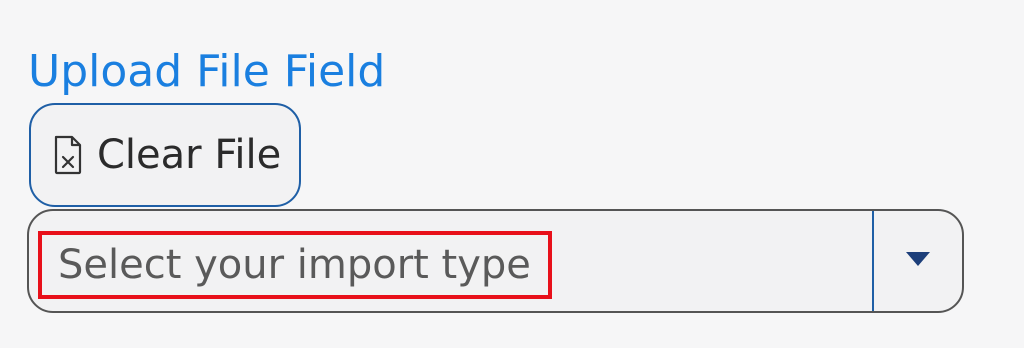 The width and height of the screenshot is (1024, 348). I want to click on import-type-placeholder: Select your import type, so click(295, 265).